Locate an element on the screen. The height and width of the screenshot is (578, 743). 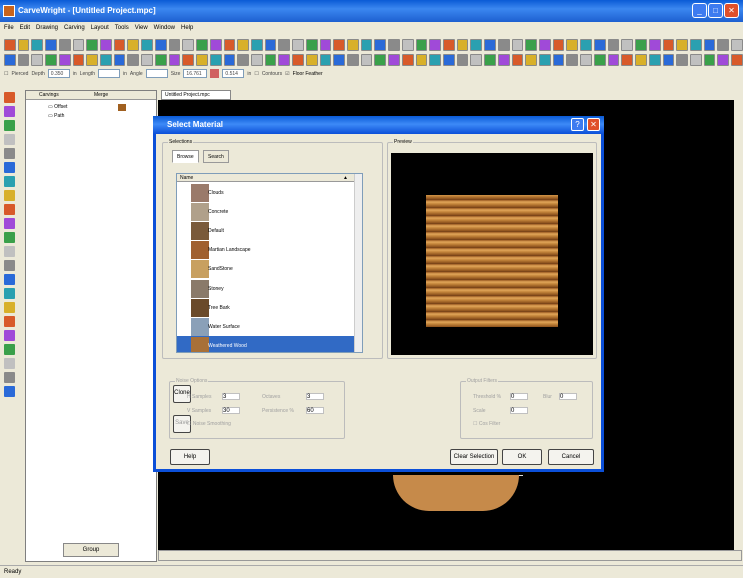
merge-icon is located at coordinates (122, 107).